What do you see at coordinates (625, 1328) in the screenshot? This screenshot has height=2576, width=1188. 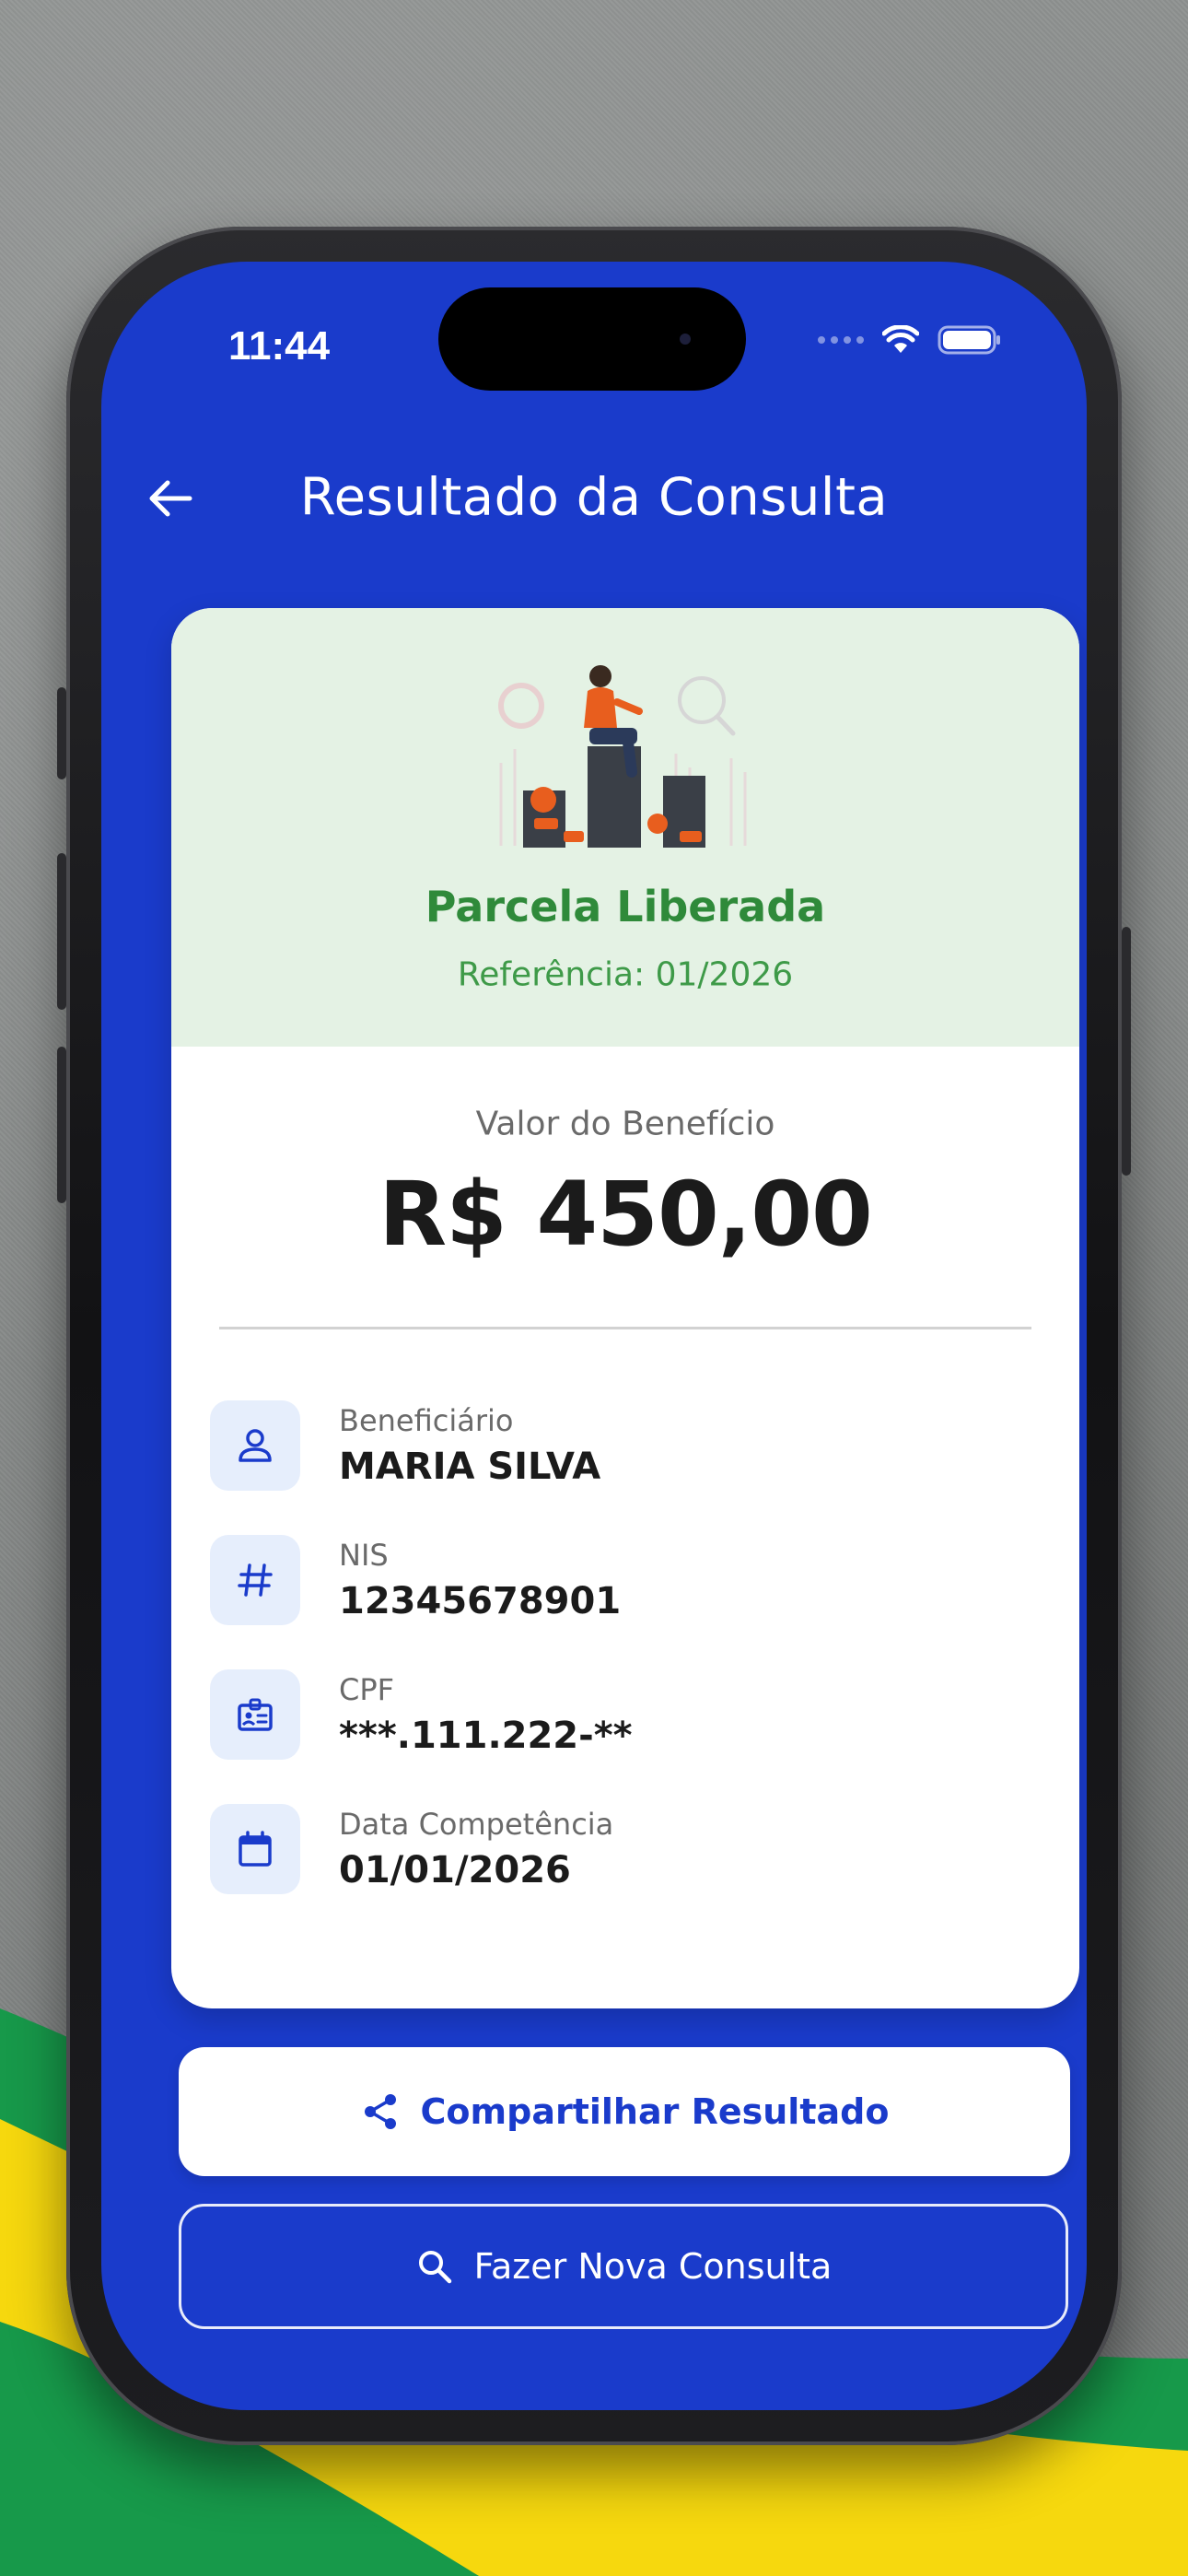 I see `divider` at bounding box center [625, 1328].